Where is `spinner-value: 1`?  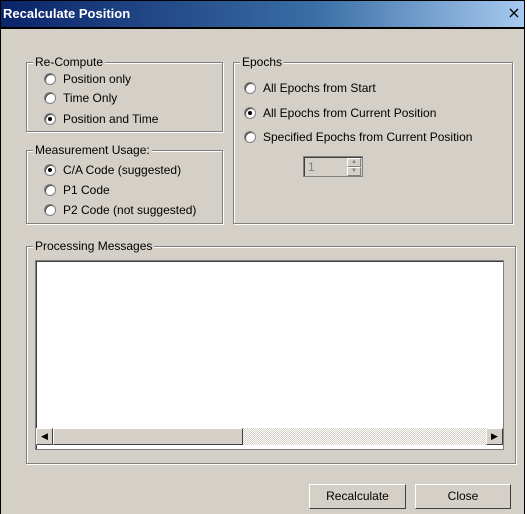
spinner-value: 1 is located at coordinates (311, 167).